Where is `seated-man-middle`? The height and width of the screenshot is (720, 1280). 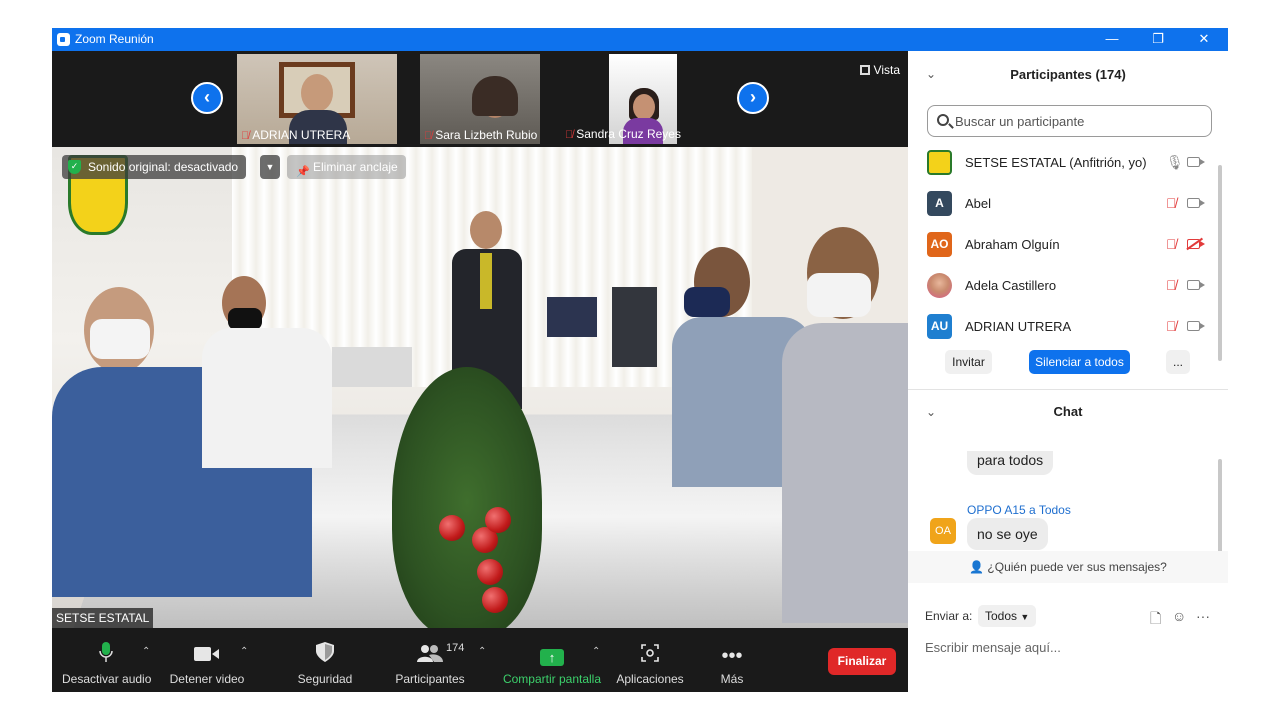 seated-man-middle is located at coordinates (272, 372).